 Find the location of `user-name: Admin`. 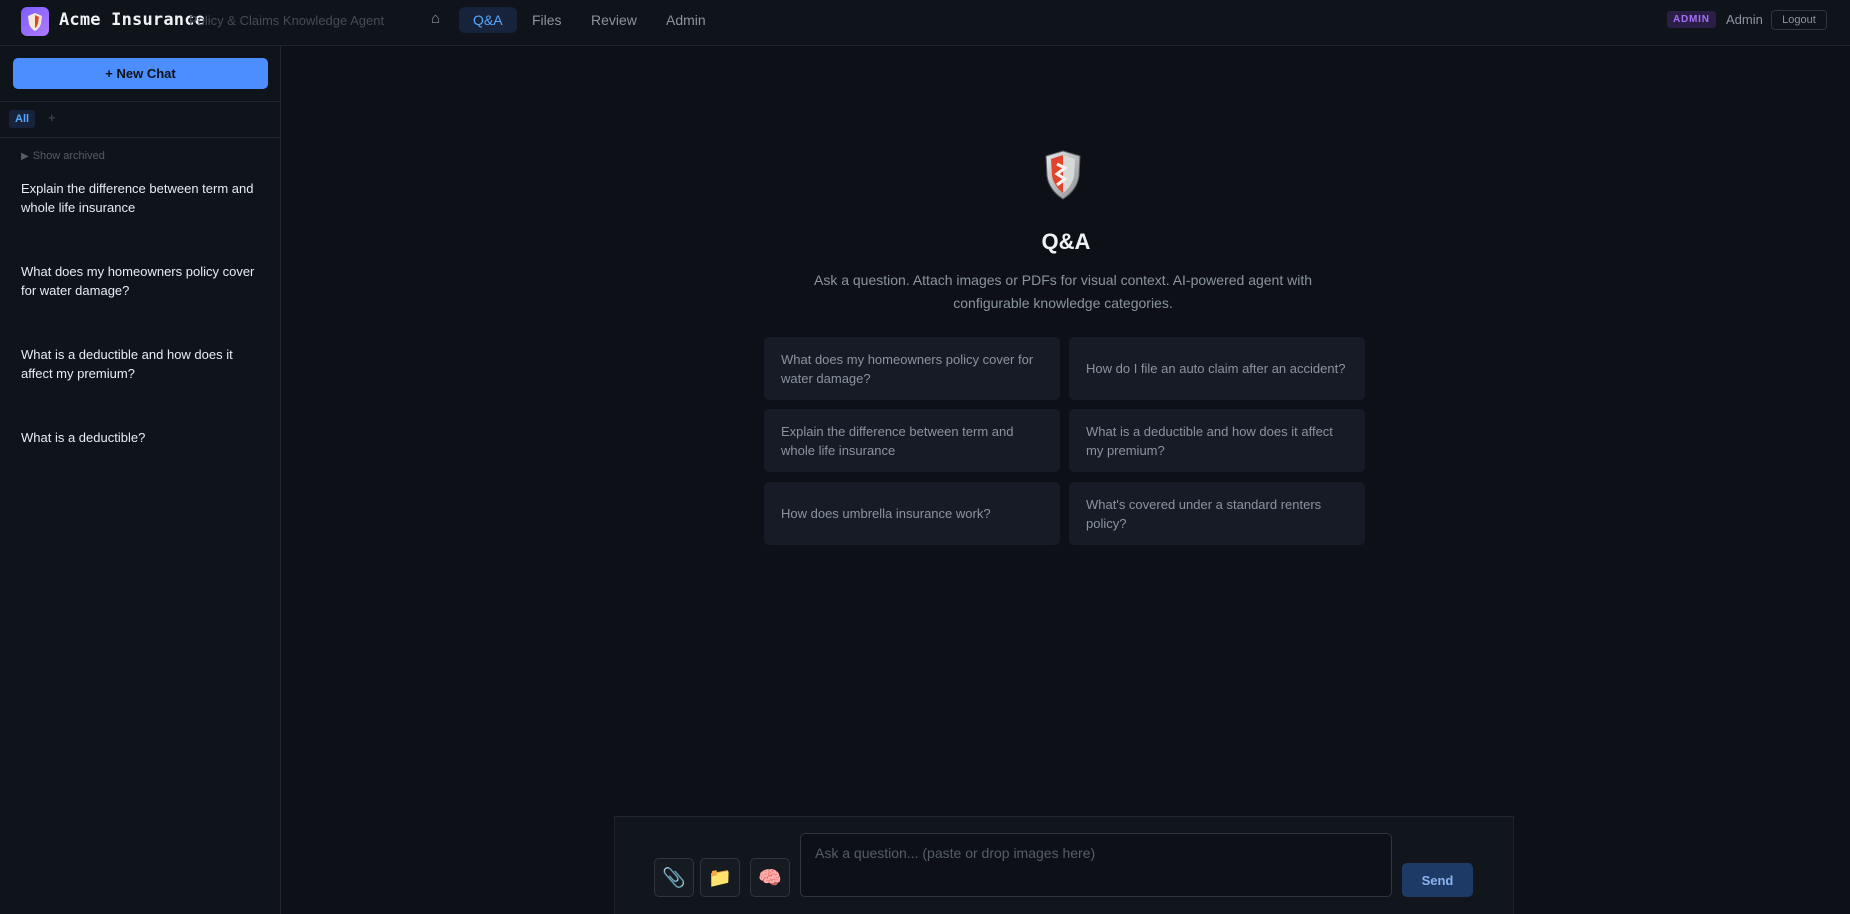

user-name: Admin is located at coordinates (1744, 19).